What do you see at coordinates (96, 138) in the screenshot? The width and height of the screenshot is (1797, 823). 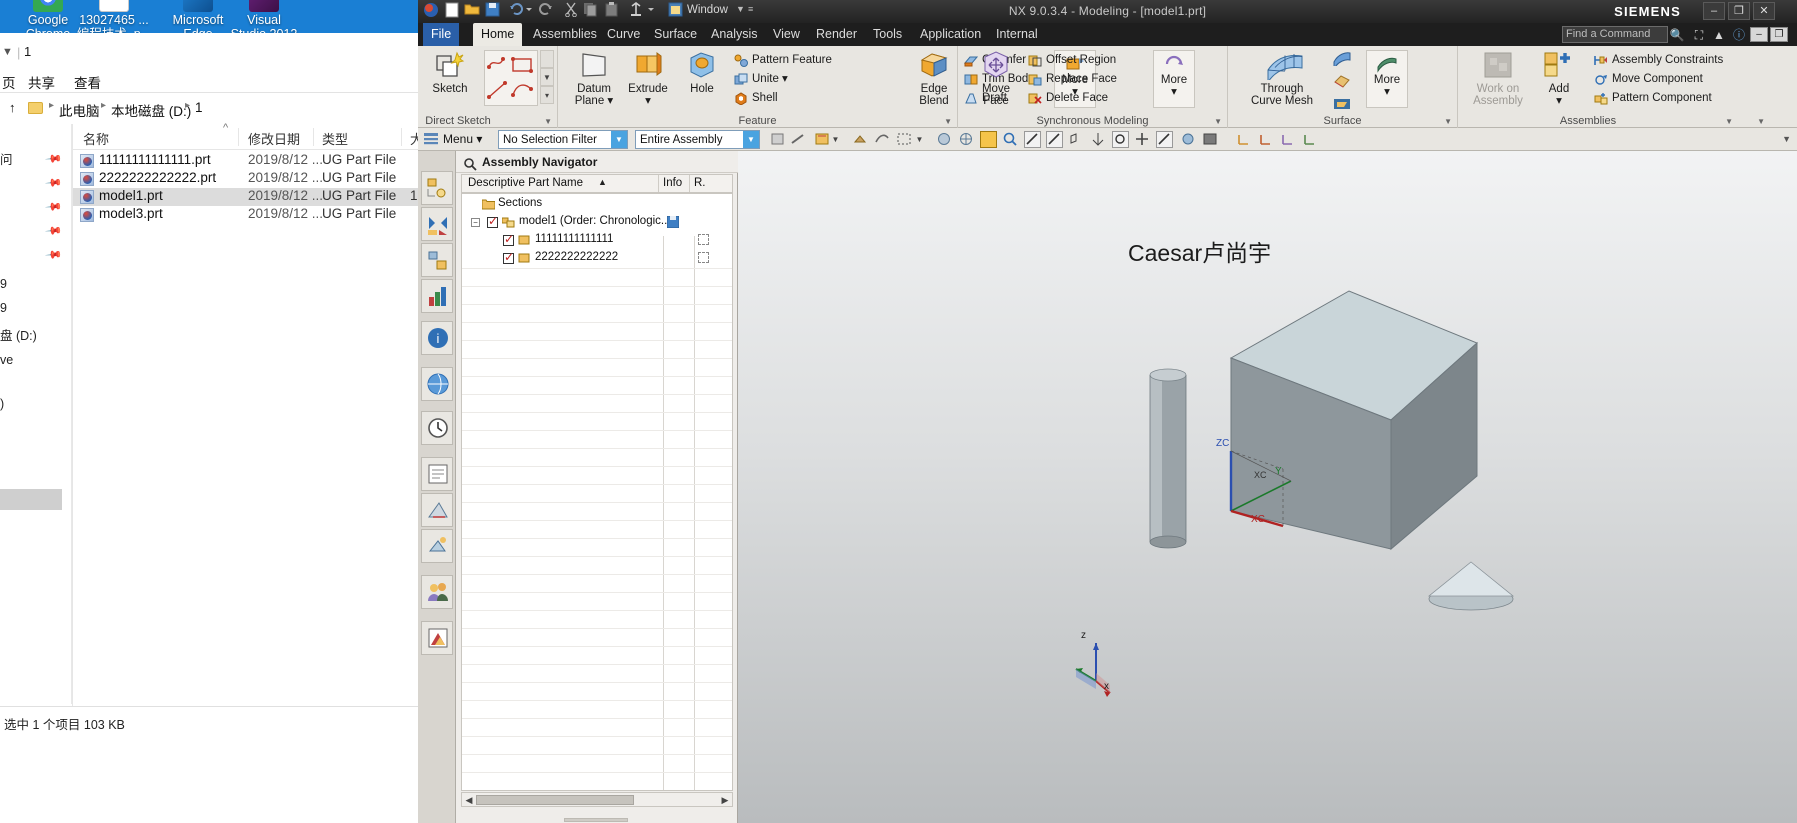 I see `column-header-name: 名称` at bounding box center [96, 138].